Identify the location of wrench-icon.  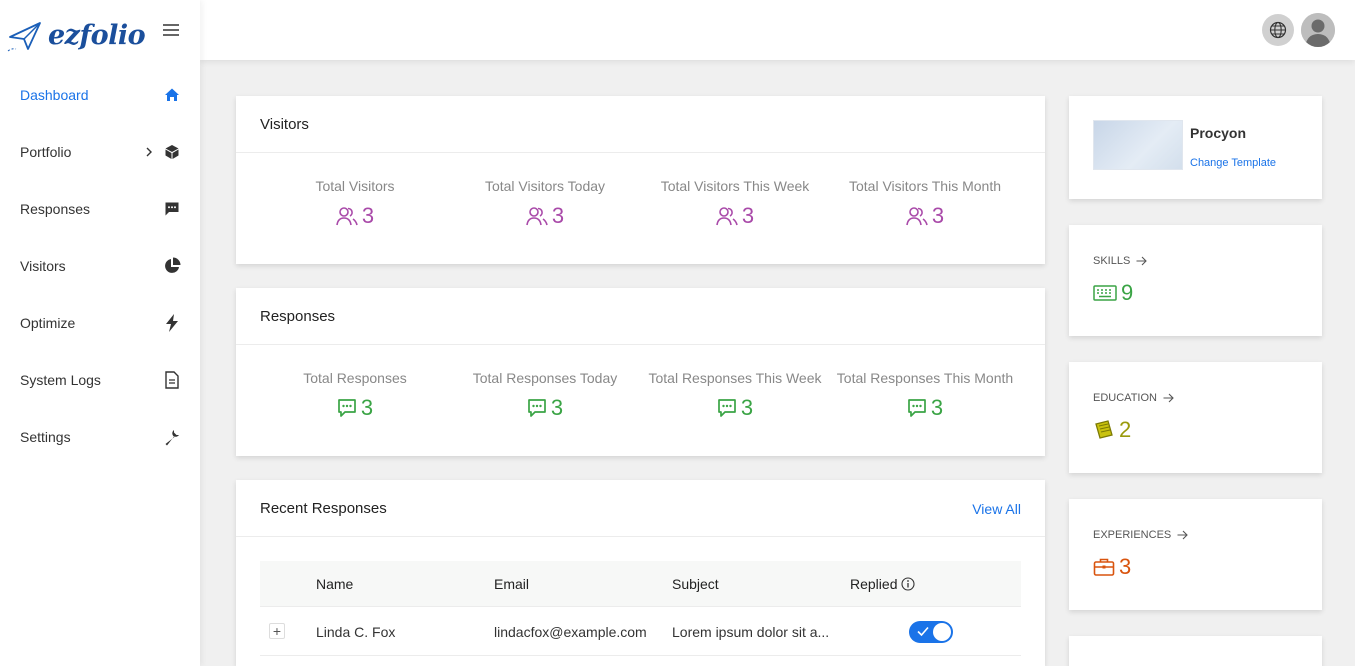
(172, 437).